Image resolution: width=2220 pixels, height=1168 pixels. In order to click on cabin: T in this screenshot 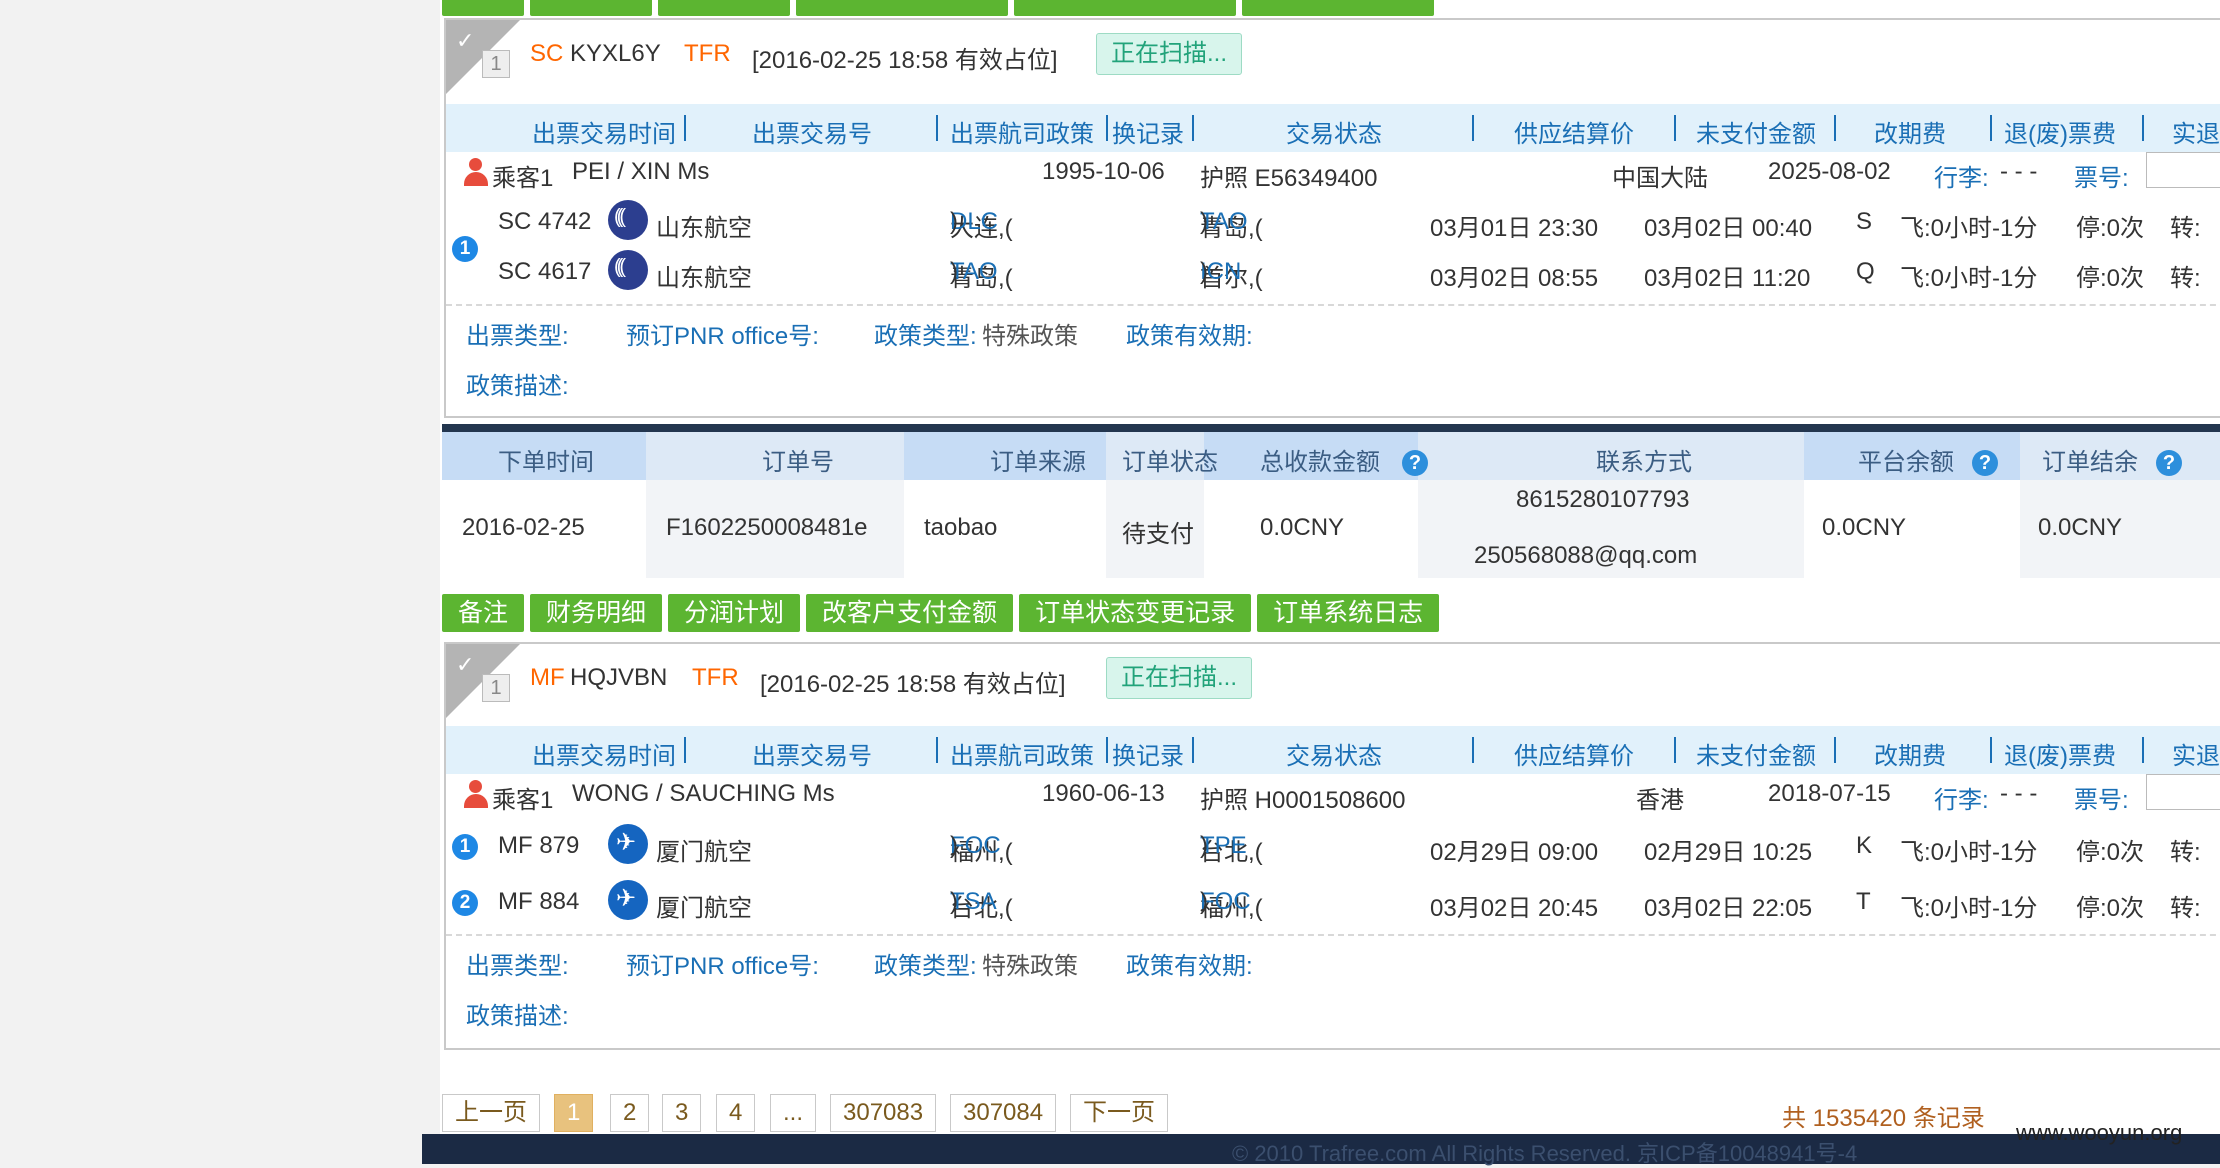, I will do `click(1863, 901)`.